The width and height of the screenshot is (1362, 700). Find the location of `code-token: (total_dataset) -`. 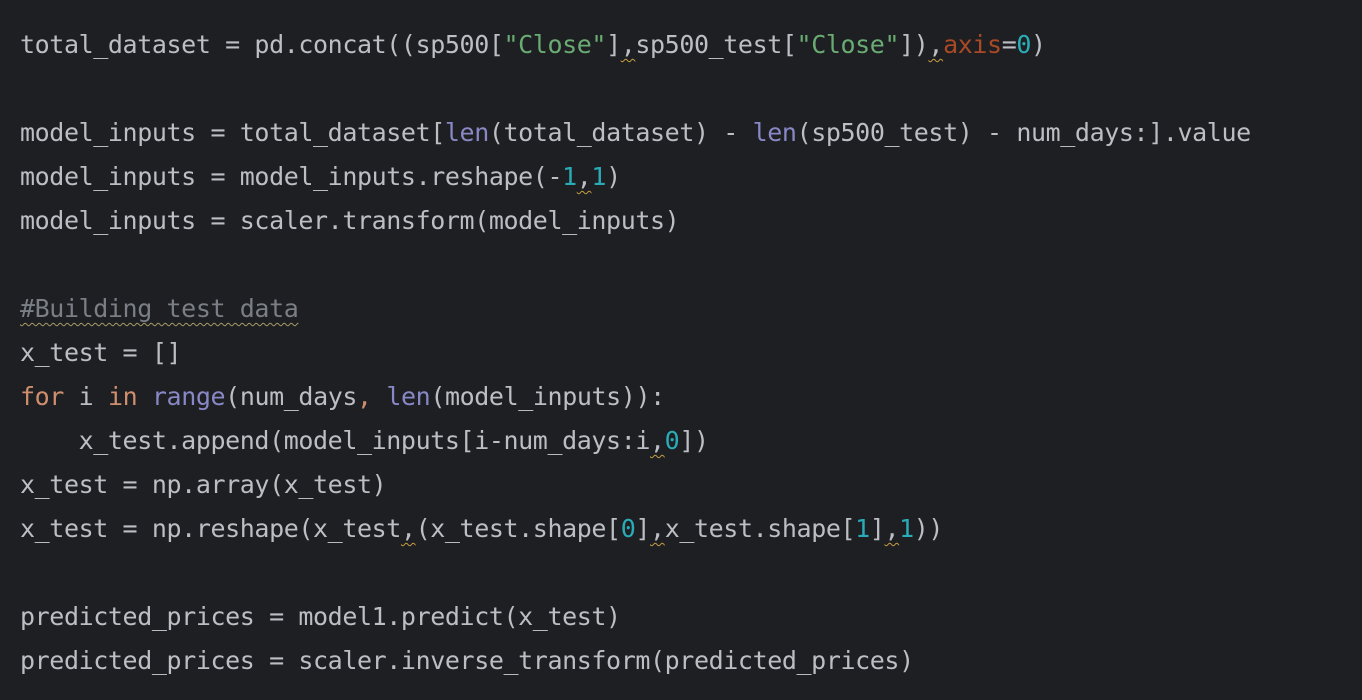

code-token: (total_dataset) - is located at coordinates (620, 132).